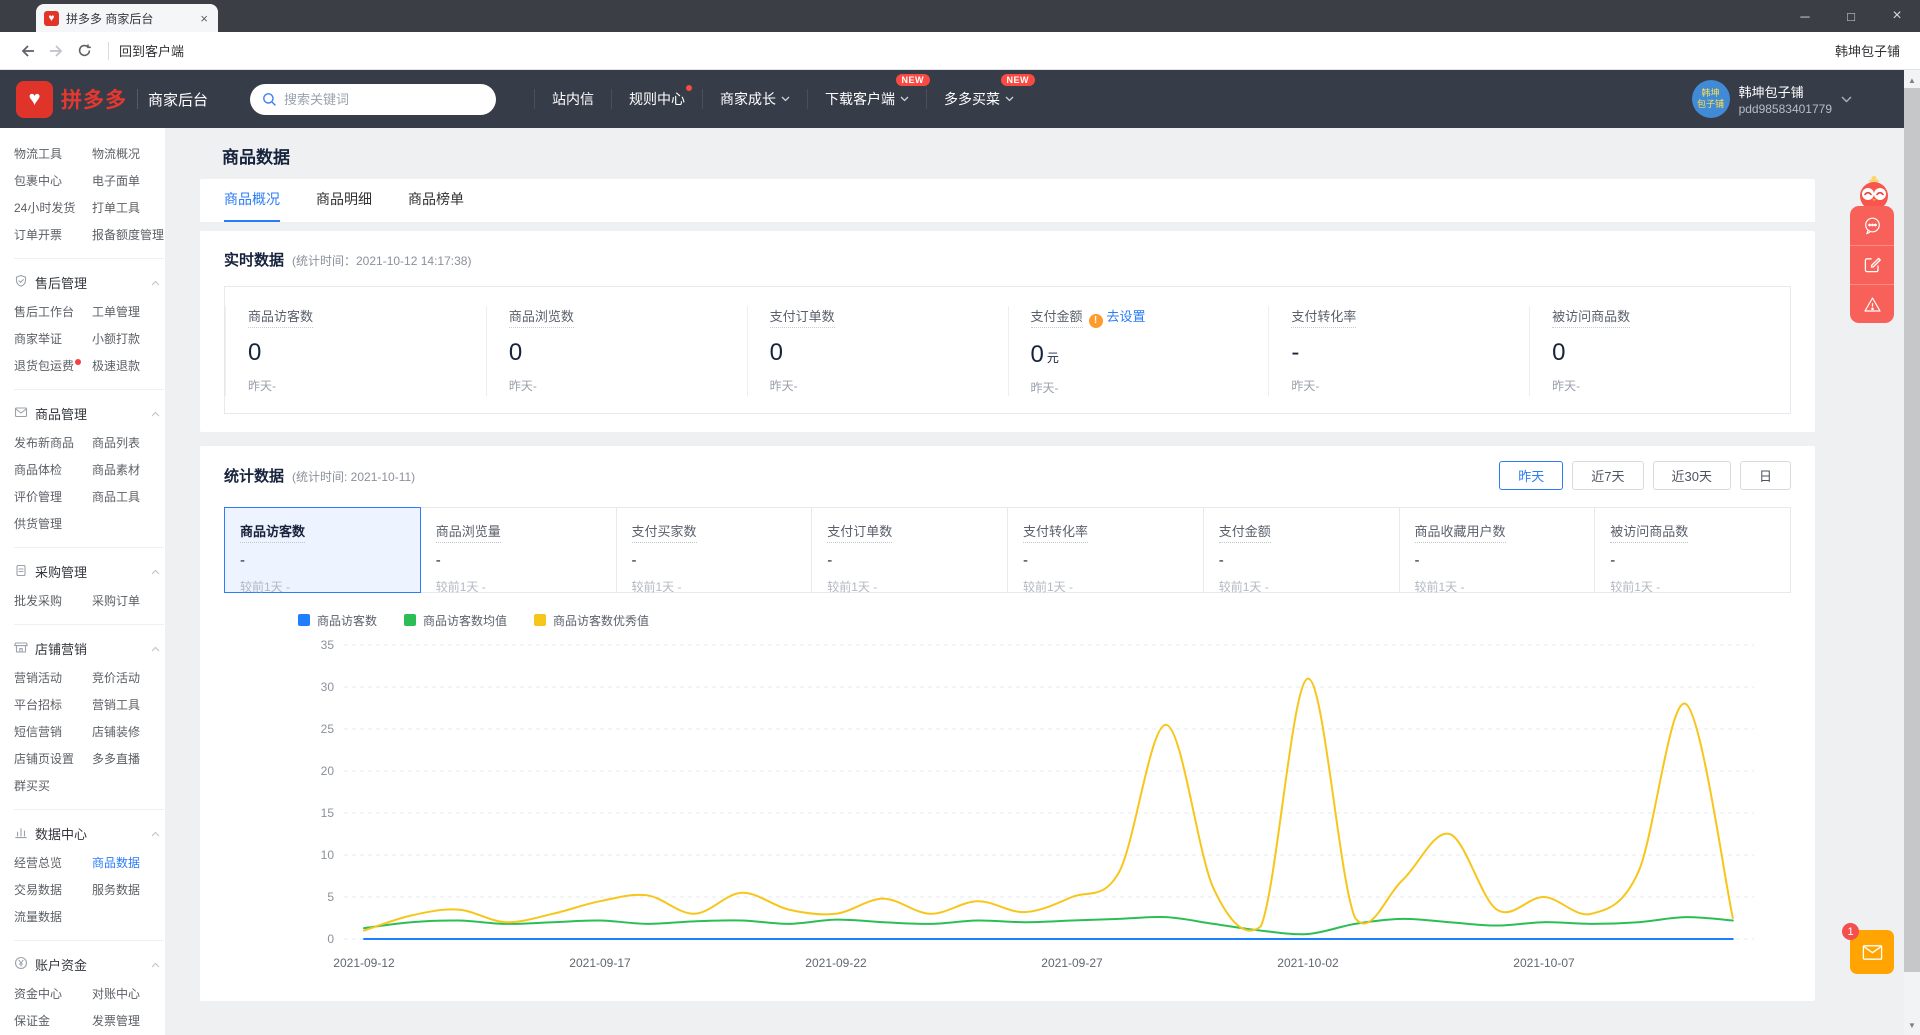 The image size is (1920, 1035). Describe the element at coordinates (89, 648) in the screenshot. I see `sidebar-section-header: 店铺营销` at that location.